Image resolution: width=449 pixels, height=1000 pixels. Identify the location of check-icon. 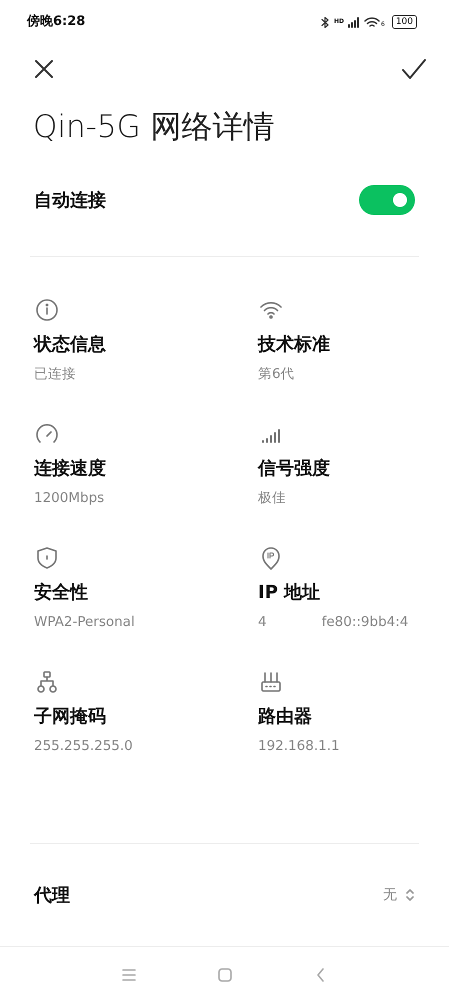
(414, 69).